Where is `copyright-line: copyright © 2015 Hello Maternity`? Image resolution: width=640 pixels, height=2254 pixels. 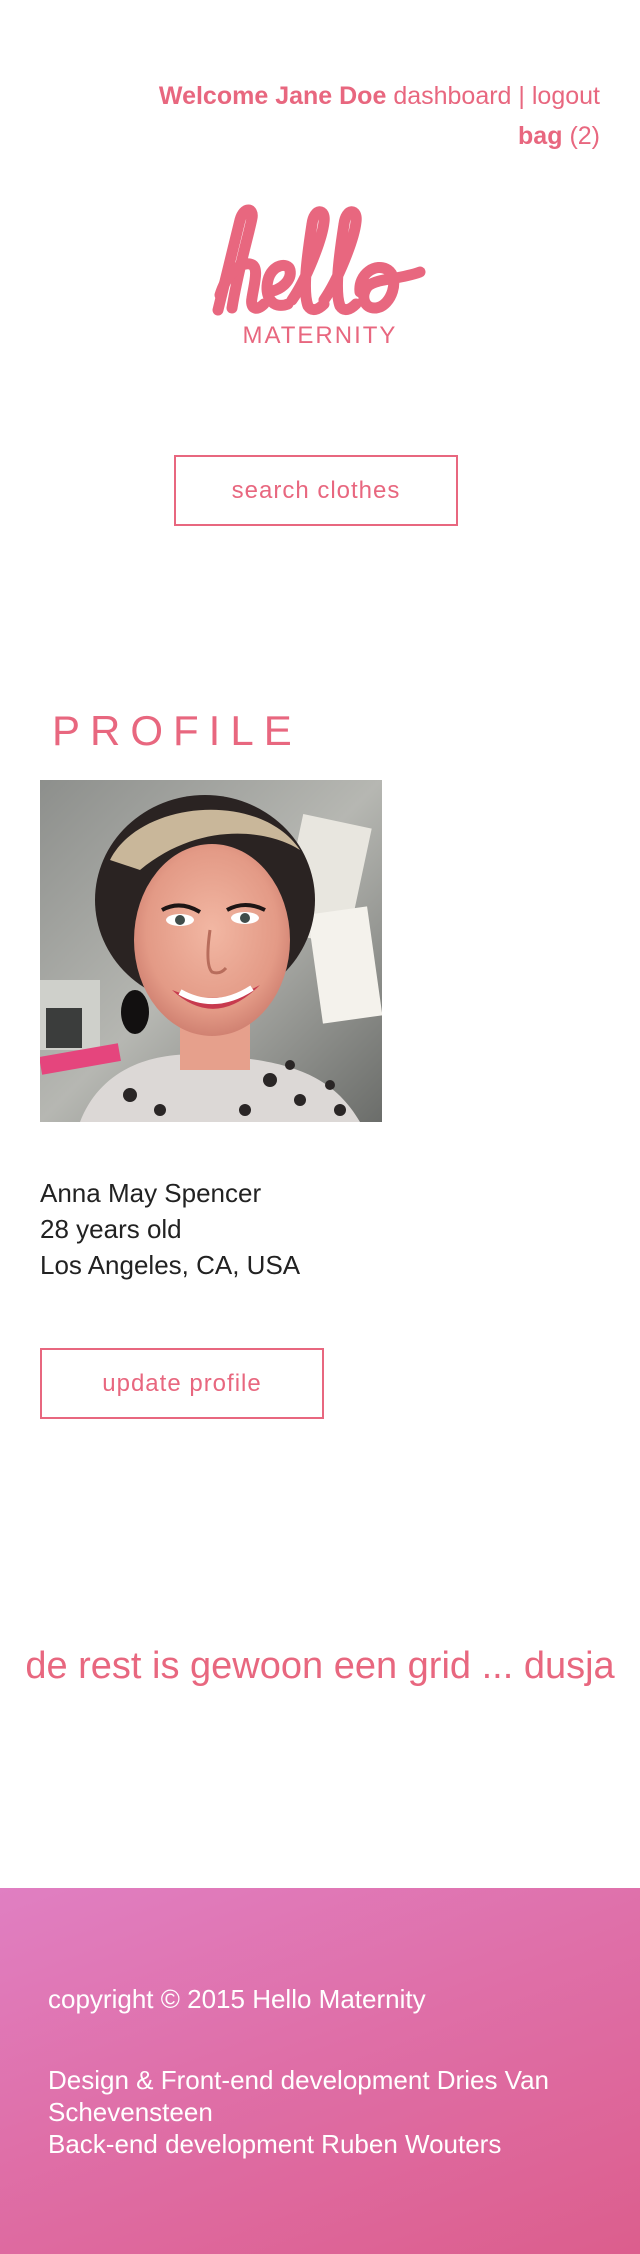 copyright-line: copyright © 2015 Hello Maternity is located at coordinates (237, 1999).